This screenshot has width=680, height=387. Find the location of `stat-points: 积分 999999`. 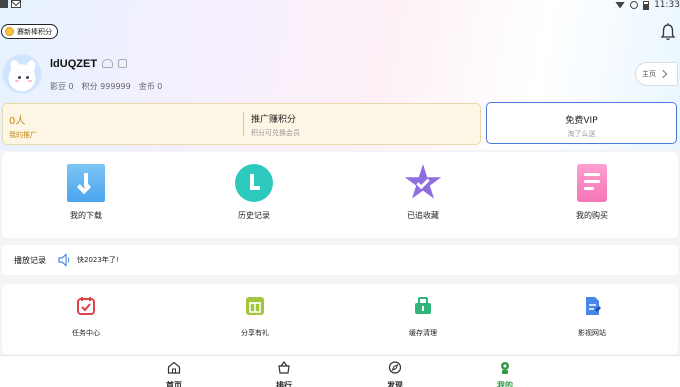

stat-points: 积分 999999 is located at coordinates (106, 86).